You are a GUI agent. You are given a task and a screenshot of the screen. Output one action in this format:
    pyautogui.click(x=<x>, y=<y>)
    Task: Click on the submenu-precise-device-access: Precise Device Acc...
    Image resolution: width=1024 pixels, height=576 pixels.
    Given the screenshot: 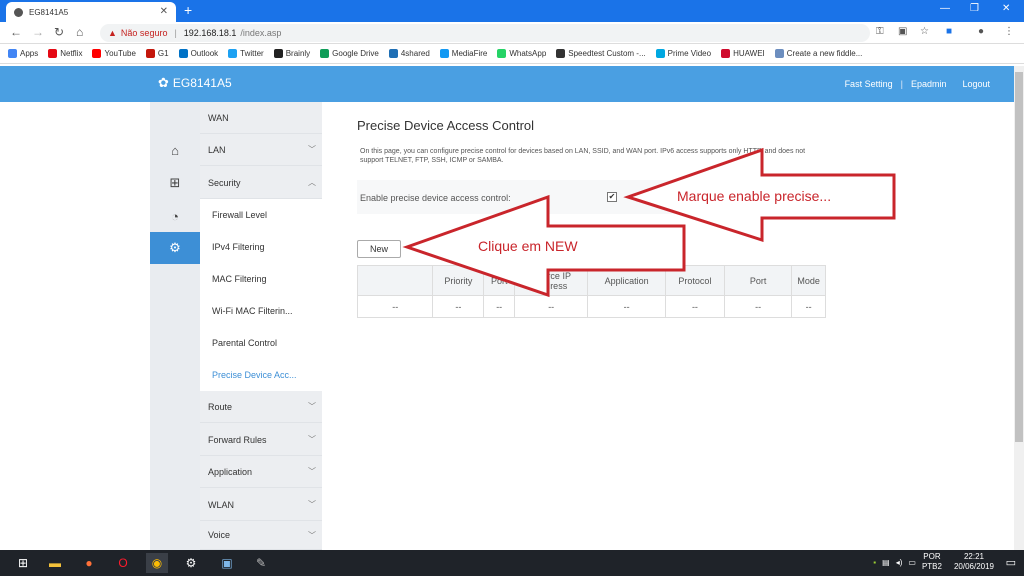 What is the action you would take?
    pyautogui.click(x=261, y=375)
    